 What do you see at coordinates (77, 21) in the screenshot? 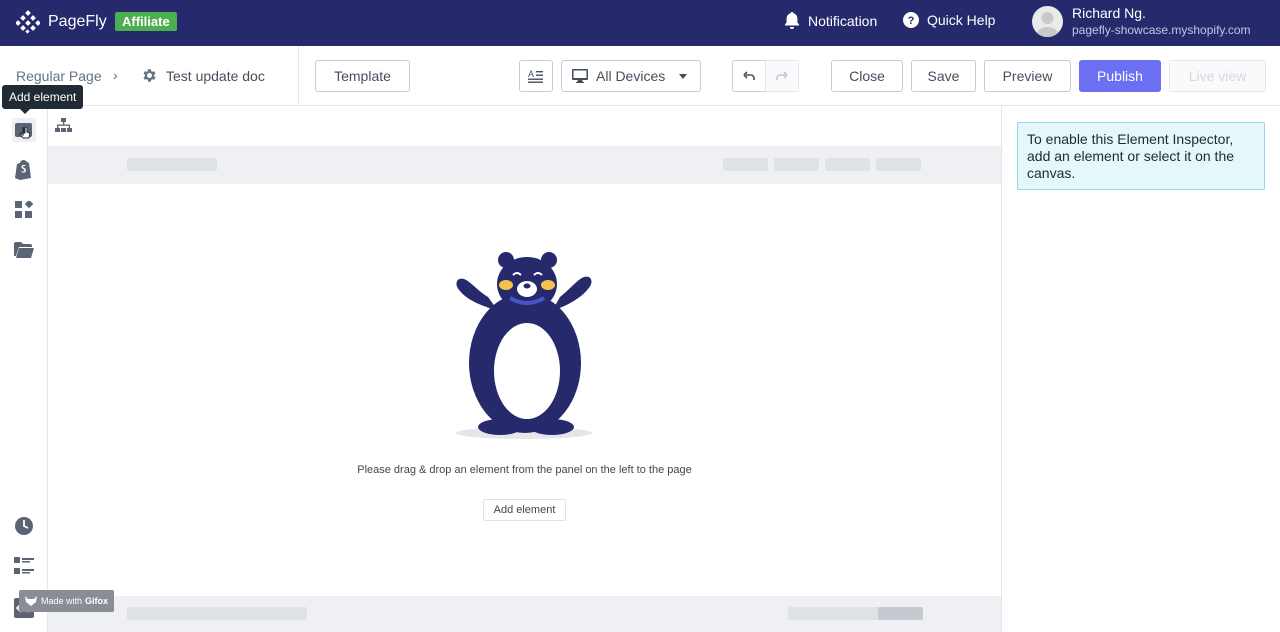
I see `brand-name: PageFly` at bounding box center [77, 21].